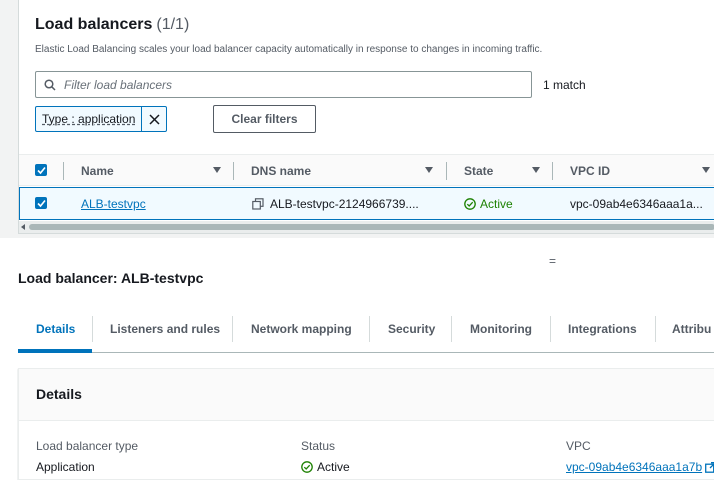  I want to click on load-balancers-heading: Load balancers (1/1), so click(112, 25).